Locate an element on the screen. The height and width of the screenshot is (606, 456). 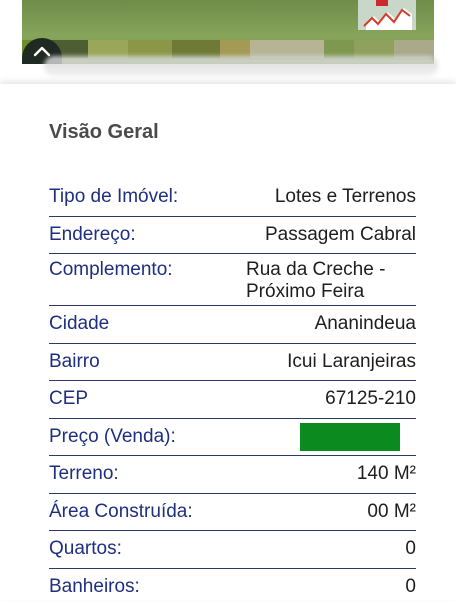
row-city: Cidade Ananindeua is located at coordinates (232, 325).